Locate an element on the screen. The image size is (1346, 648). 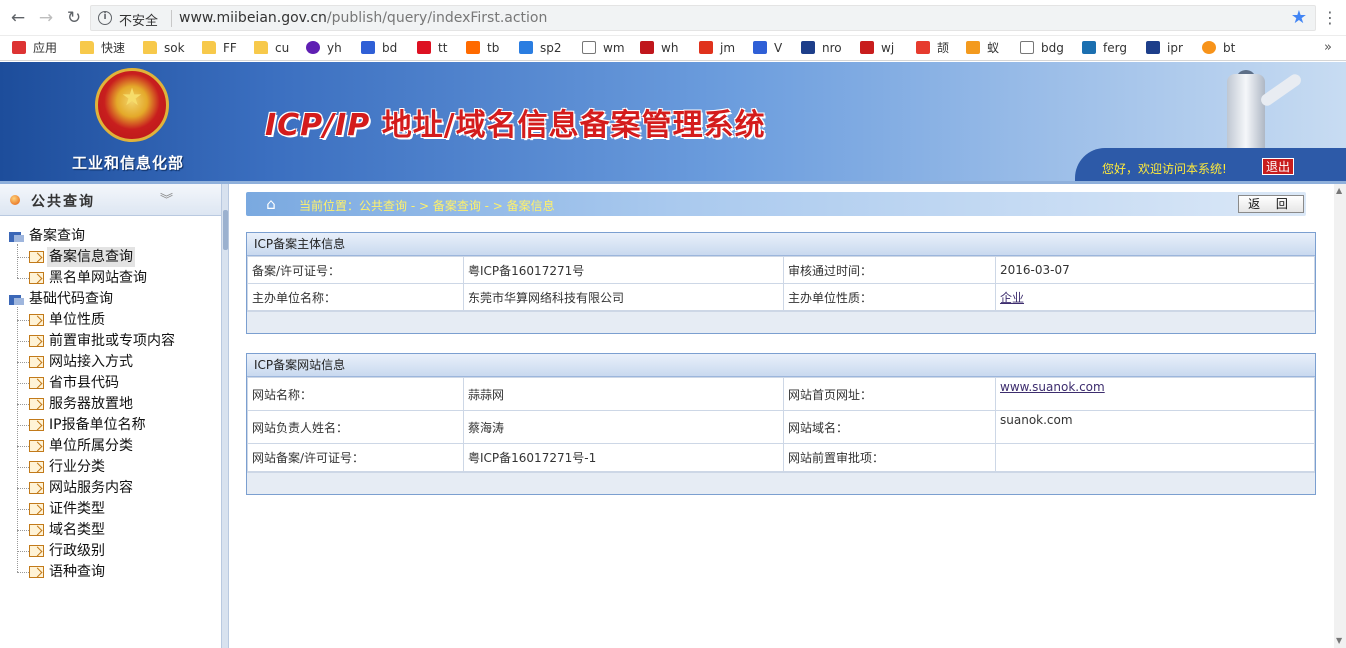
huabiao-wing-icon is located at coordinates (1281, 90).